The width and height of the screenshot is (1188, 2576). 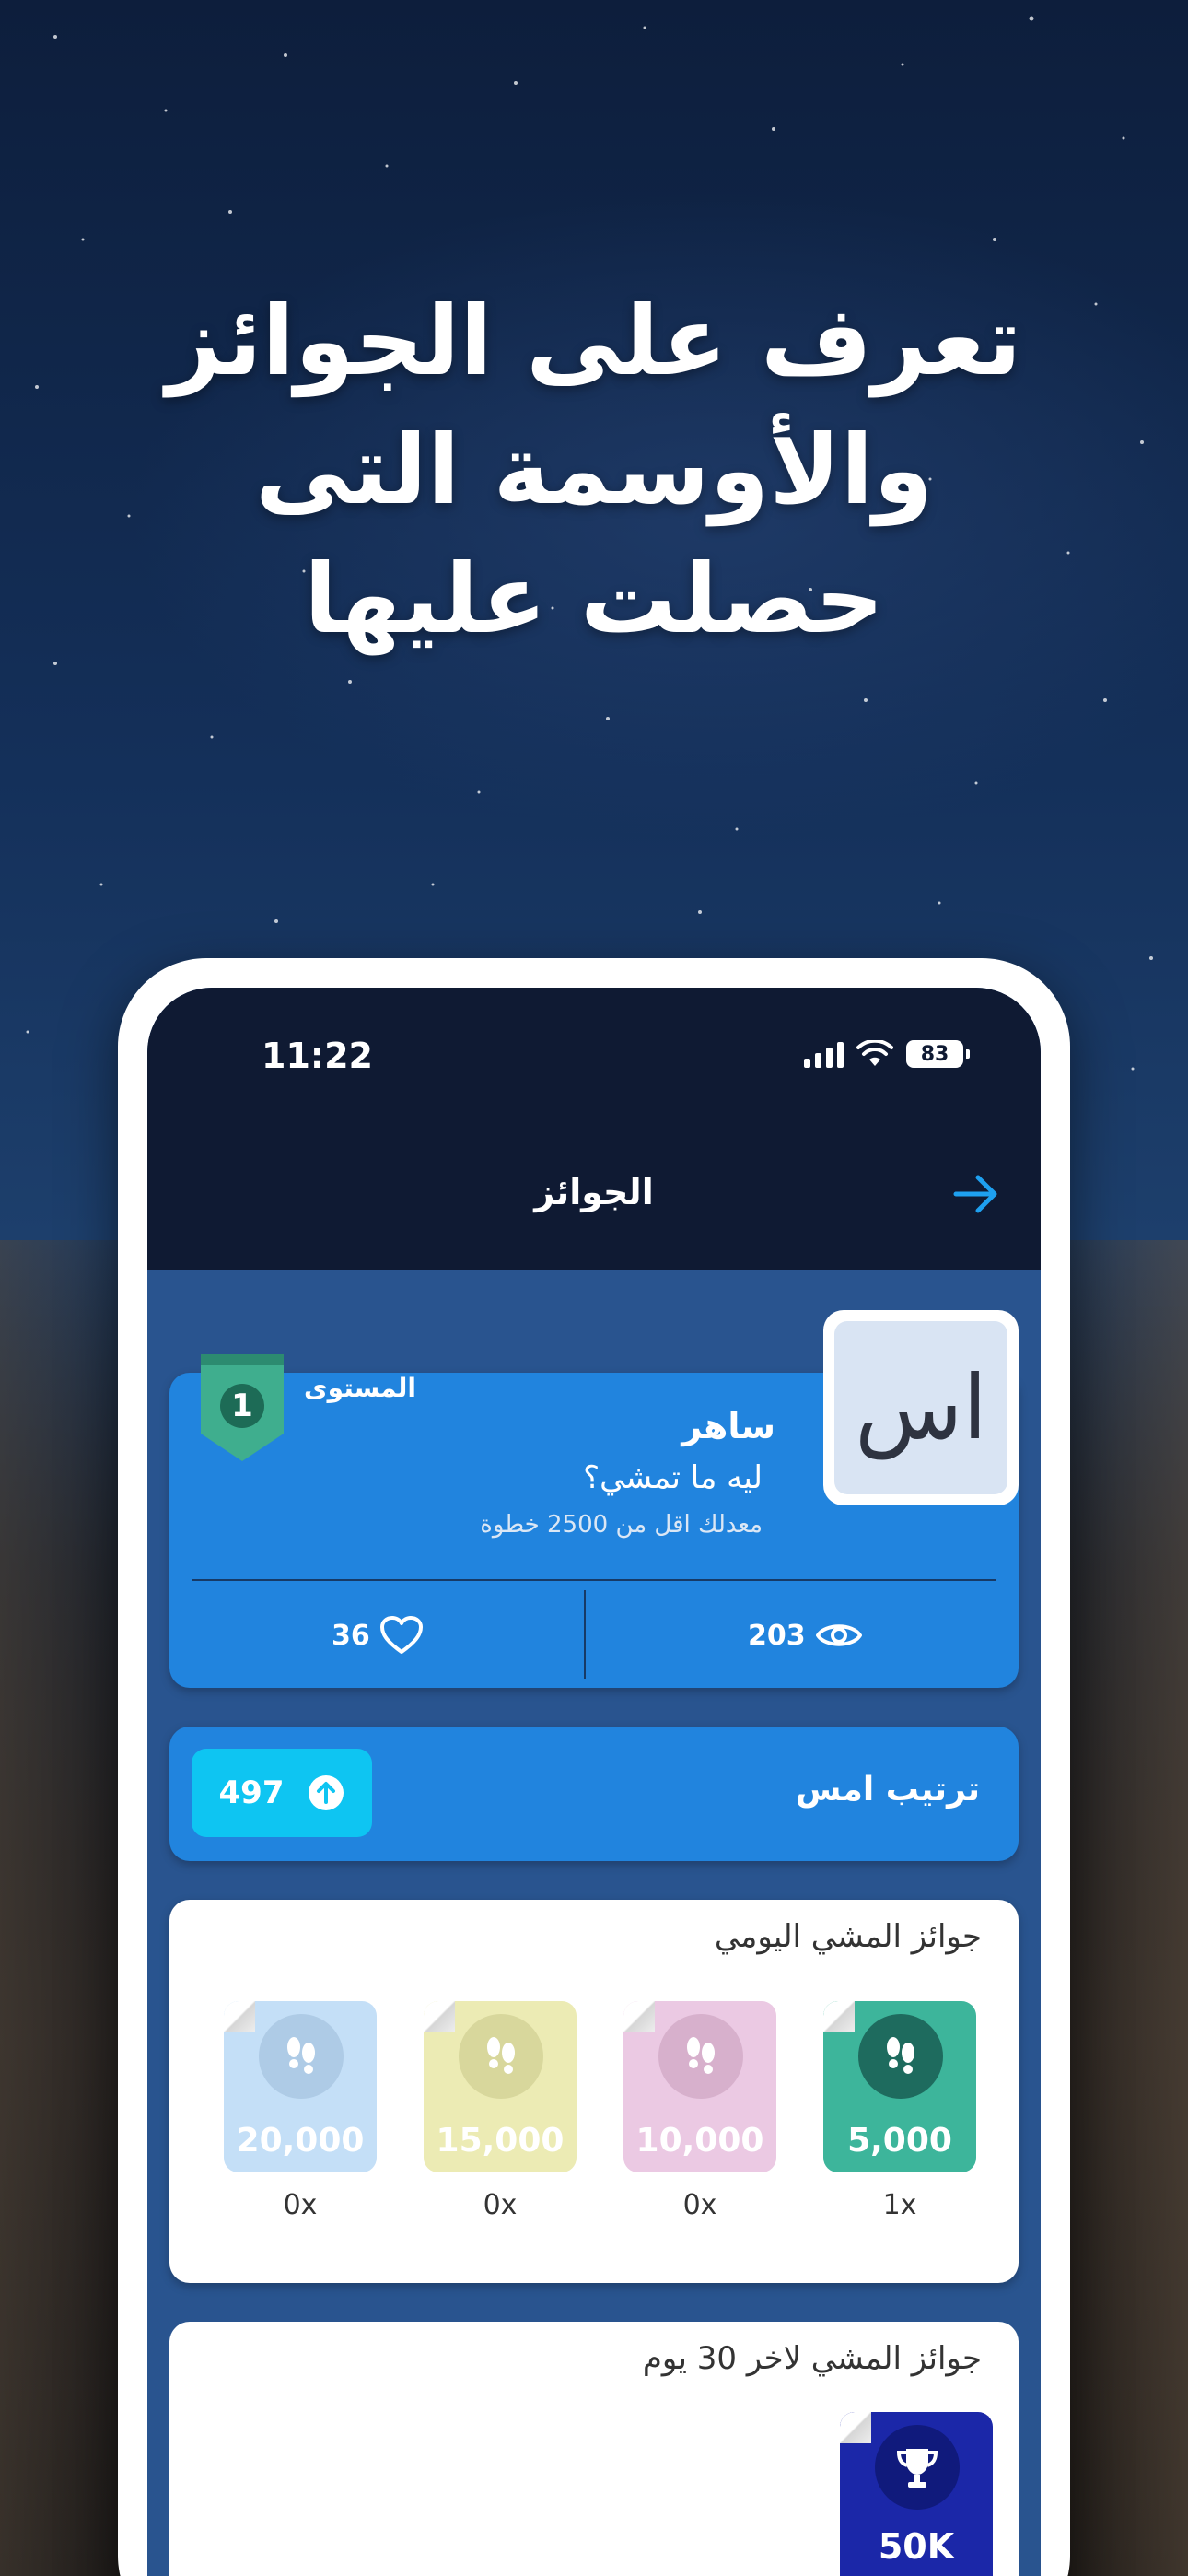 What do you see at coordinates (777, 1635) in the screenshot?
I see `views-count: 203` at bounding box center [777, 1635].